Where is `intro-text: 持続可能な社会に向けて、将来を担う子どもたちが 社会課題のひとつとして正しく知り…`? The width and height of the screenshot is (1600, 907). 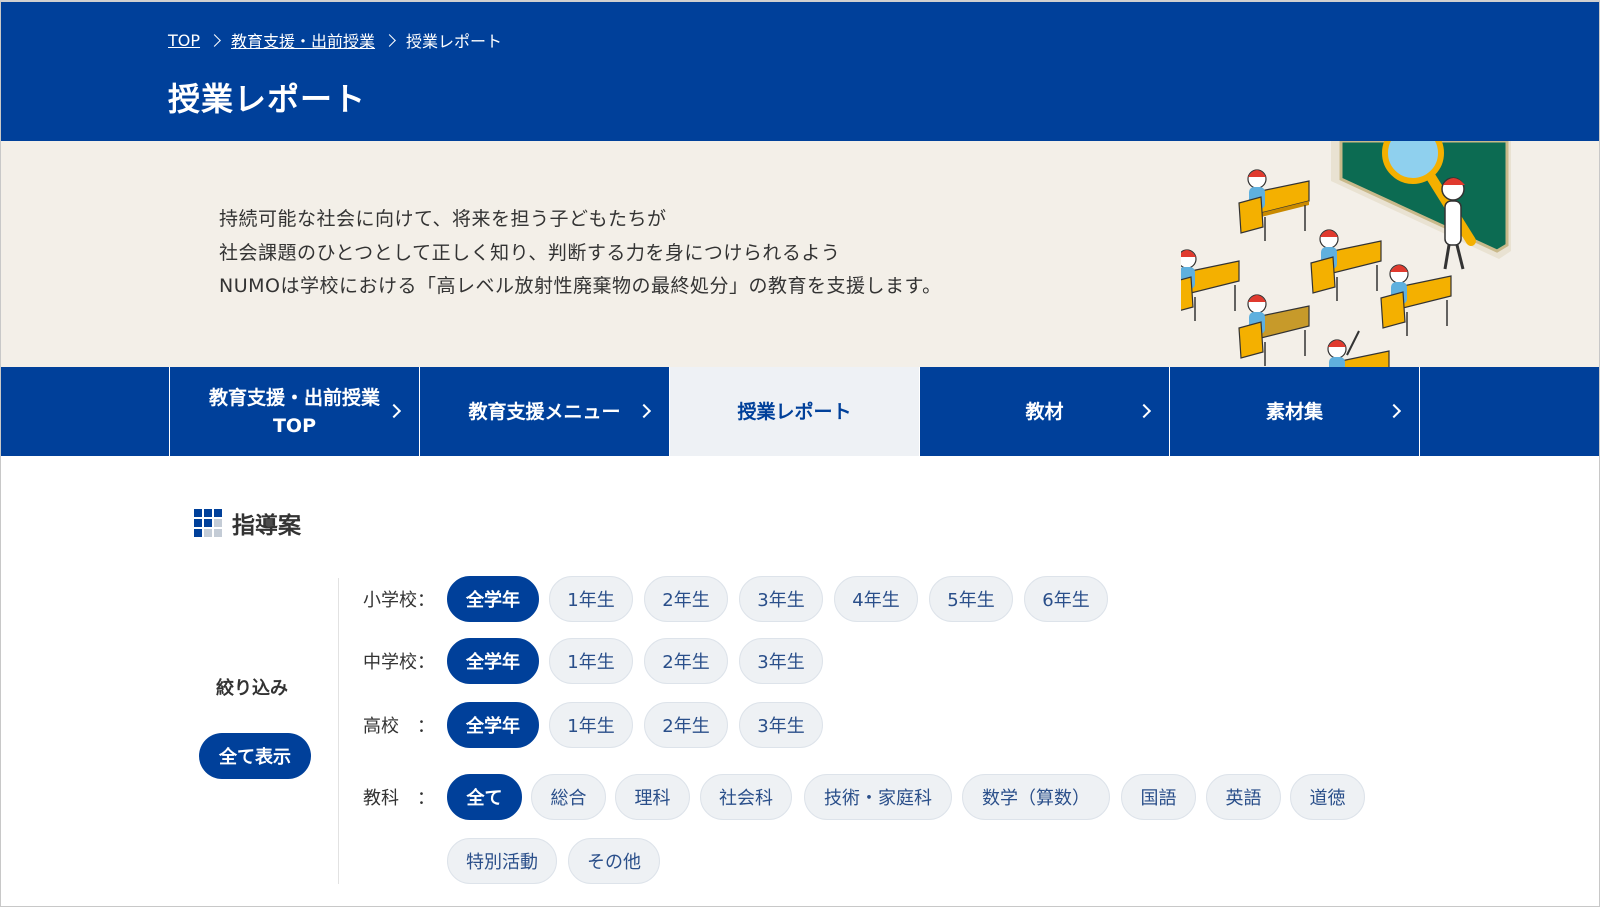 intro-text: 持続可能な社会に向けて、将来を担う子どもたちが 社会課題のひとつとして正しく知り… is located at coordinates (580, 253).